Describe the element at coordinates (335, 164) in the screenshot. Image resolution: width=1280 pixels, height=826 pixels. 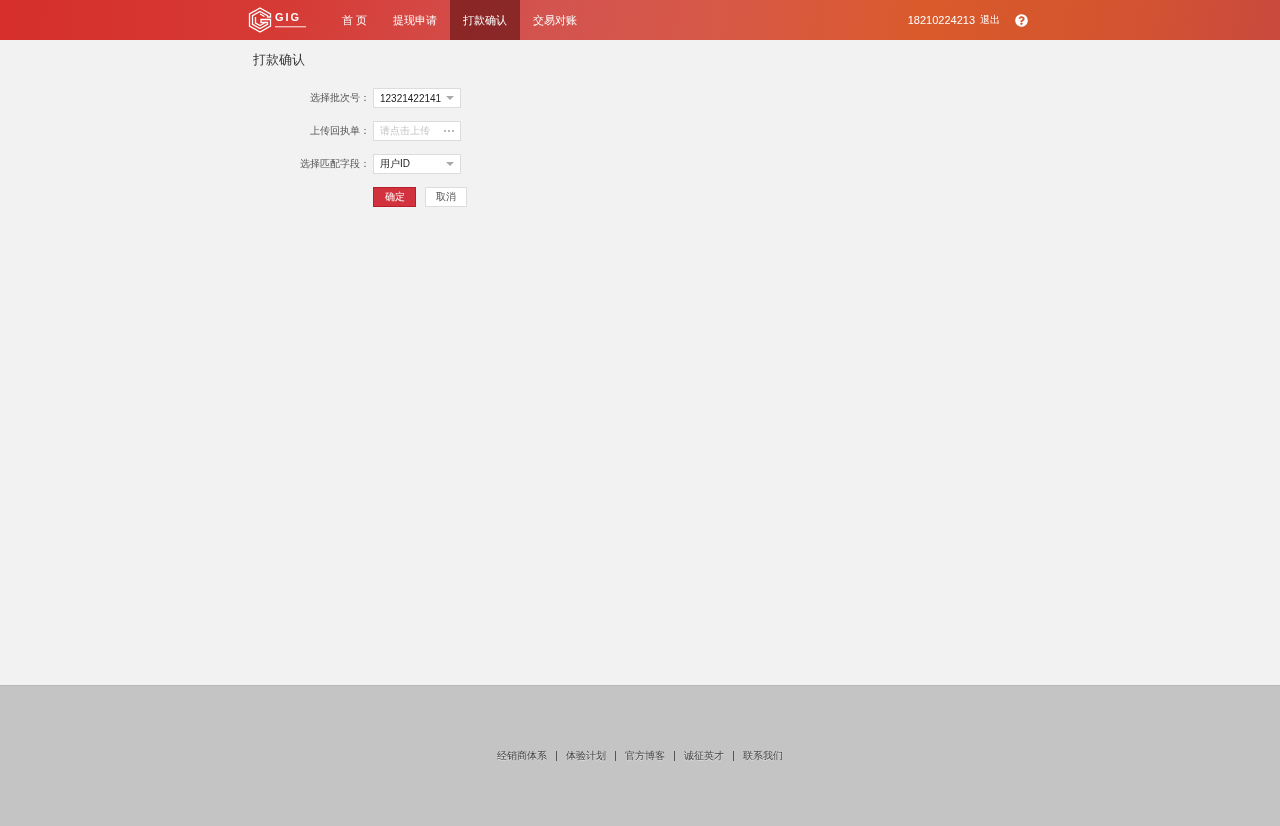
I see `field-label: 选择匹配字段：` at that location.